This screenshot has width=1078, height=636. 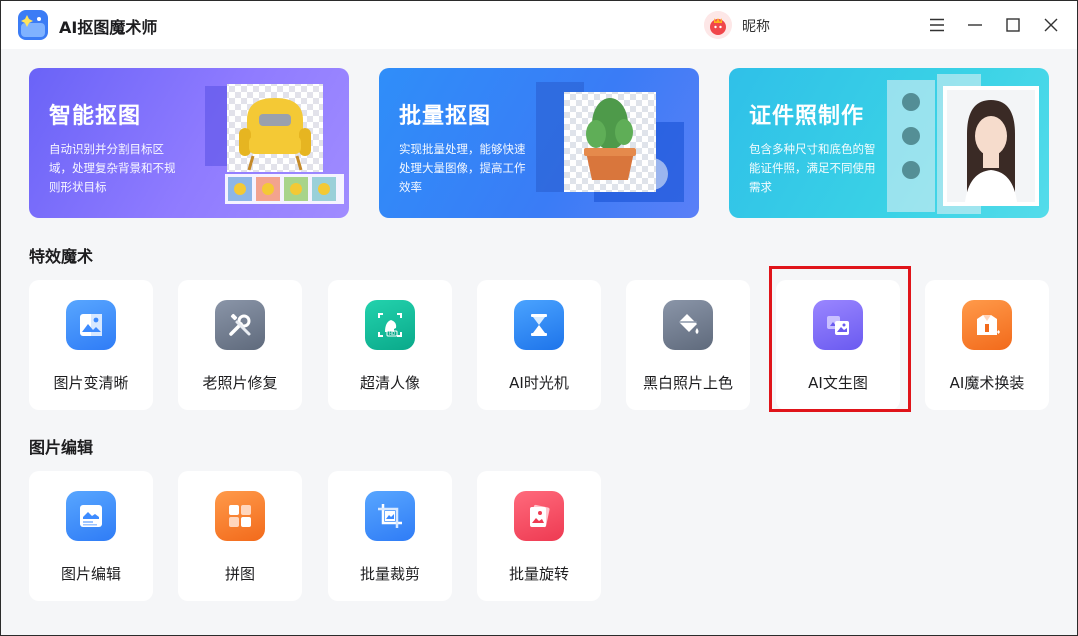 What do you see at coordinates (462, 168) in the screenshot?
I see `banner-desc: 实现批量处理，能够快速处理大量图像，提高工作效率` at bounding box center [462, 168].